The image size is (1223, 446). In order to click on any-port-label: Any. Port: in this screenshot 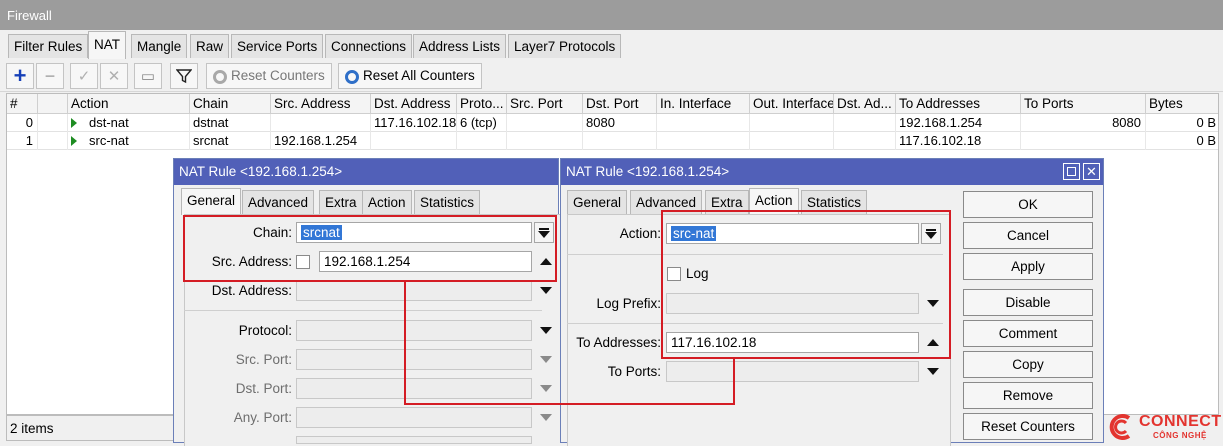, I will do `click(262, 417)`.